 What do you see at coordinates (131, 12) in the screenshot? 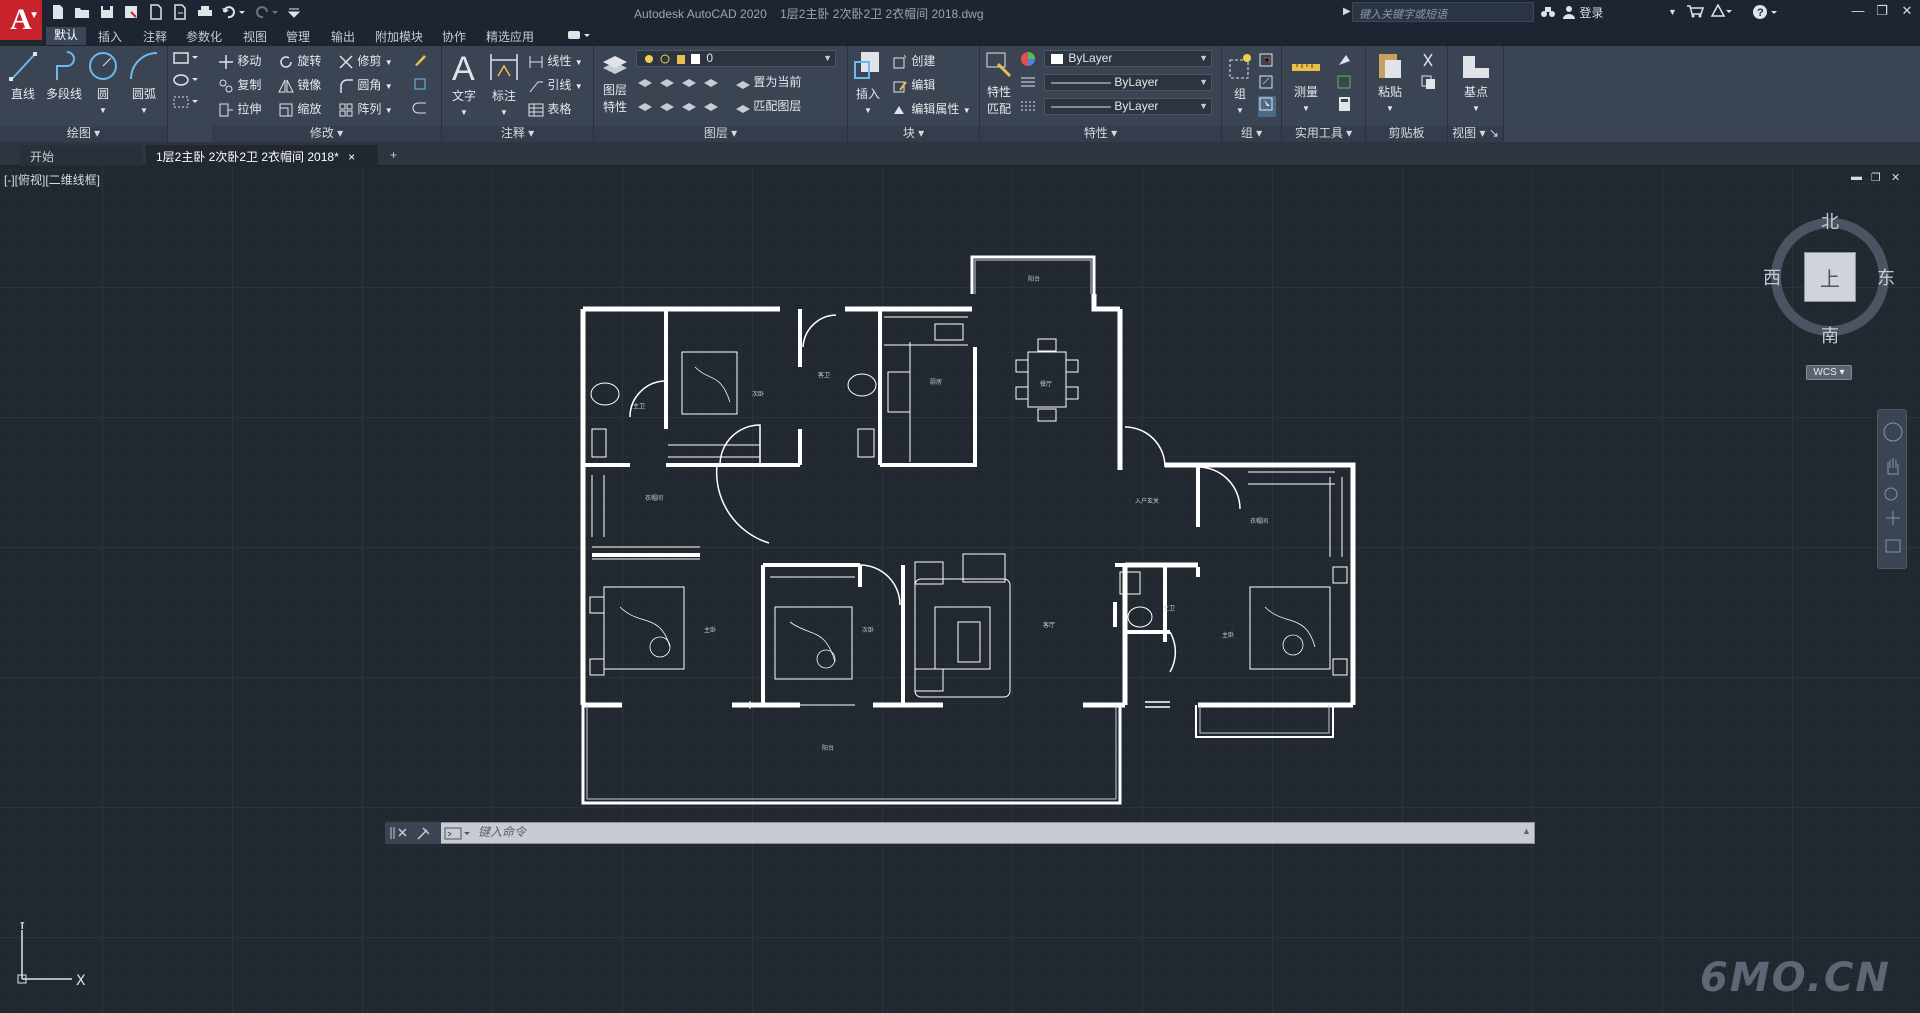
I see `save-as-icon` at bounding box center [131, 12].